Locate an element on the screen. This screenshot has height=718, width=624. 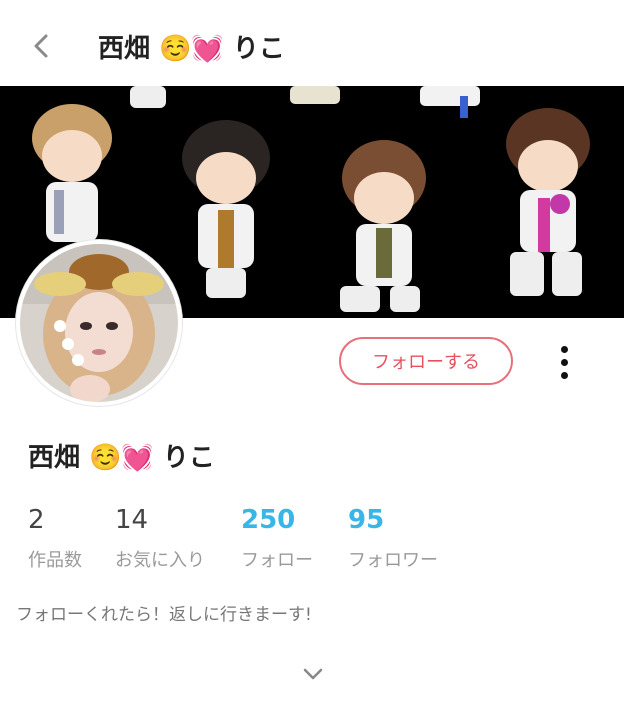
page-title: 西畑 ☺️💓 りこ is located at coordinates (191, 49).